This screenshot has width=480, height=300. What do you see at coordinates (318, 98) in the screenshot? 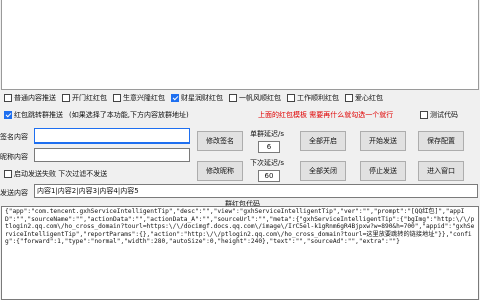
I see `checkbox-label: 工作顺利红包` at bounding box center [318, 98].